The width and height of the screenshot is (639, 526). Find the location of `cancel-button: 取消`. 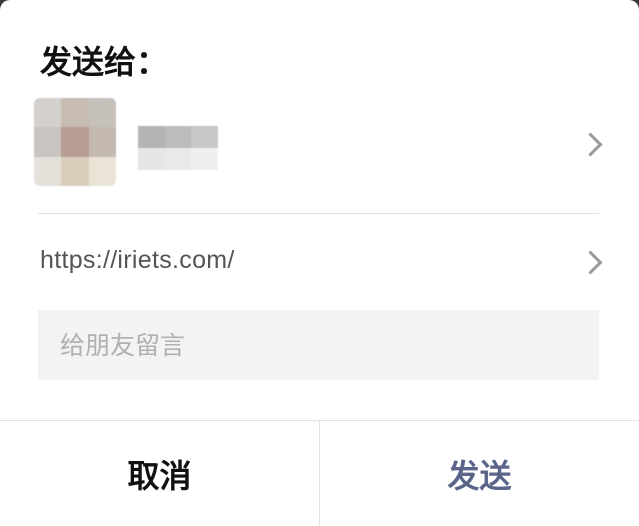

cancel-button: 取消 is located at coordinates (159, 473).